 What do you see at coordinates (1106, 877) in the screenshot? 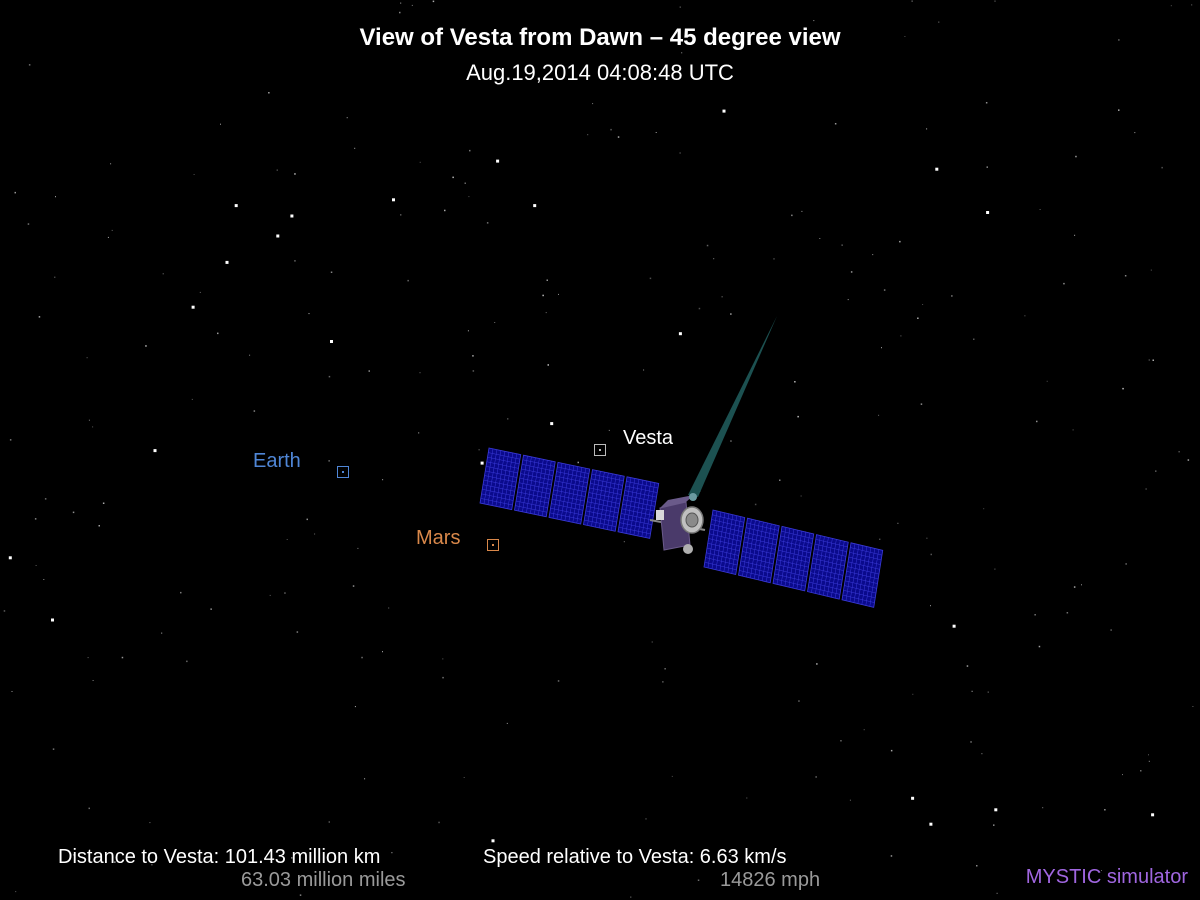
I see `simulator-credit: MYSTIC simulator` at bounding box center [1106, 877].